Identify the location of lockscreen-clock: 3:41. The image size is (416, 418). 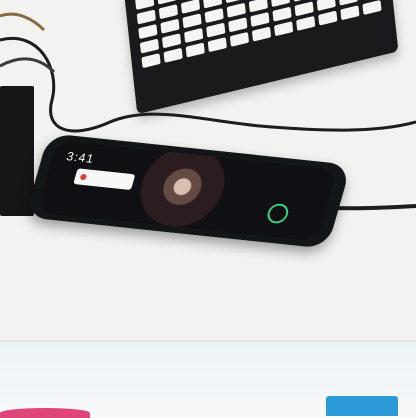
(80, 157).